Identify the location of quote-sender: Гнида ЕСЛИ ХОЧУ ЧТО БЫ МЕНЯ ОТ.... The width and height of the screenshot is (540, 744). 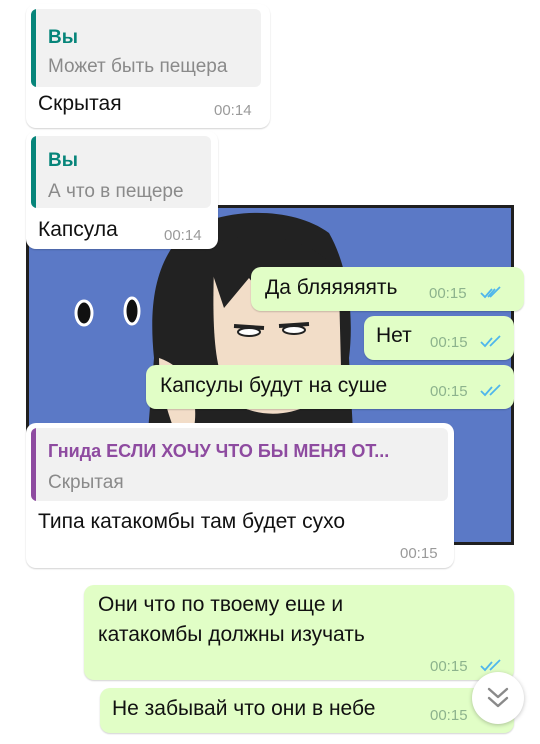
(219, 451).